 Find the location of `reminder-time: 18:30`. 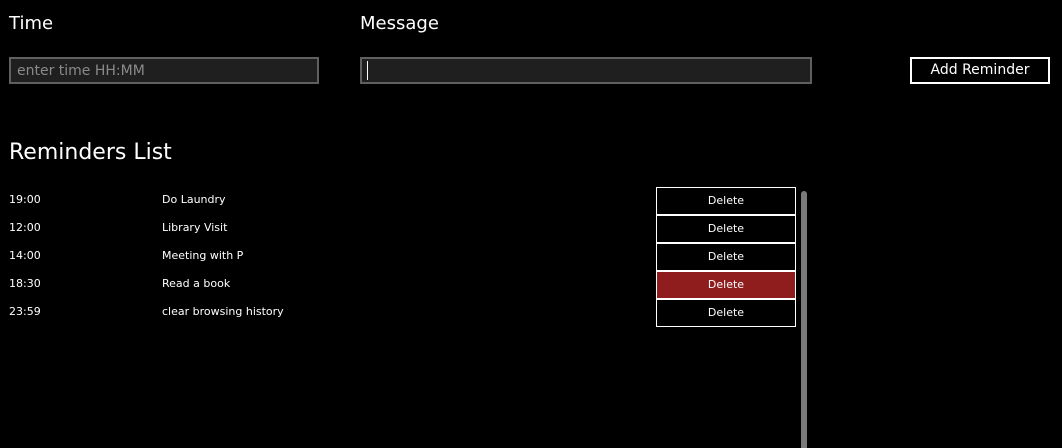

reminder-time: 18:30 is located at coordinates (25, 283).